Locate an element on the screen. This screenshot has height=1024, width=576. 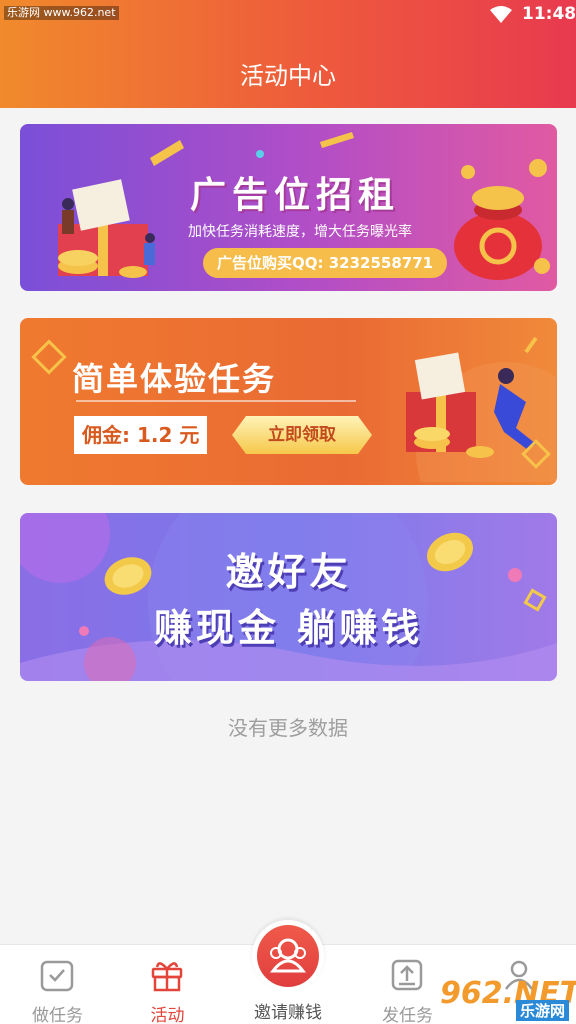
invite-earn-button is located at coordinates (288, 956).